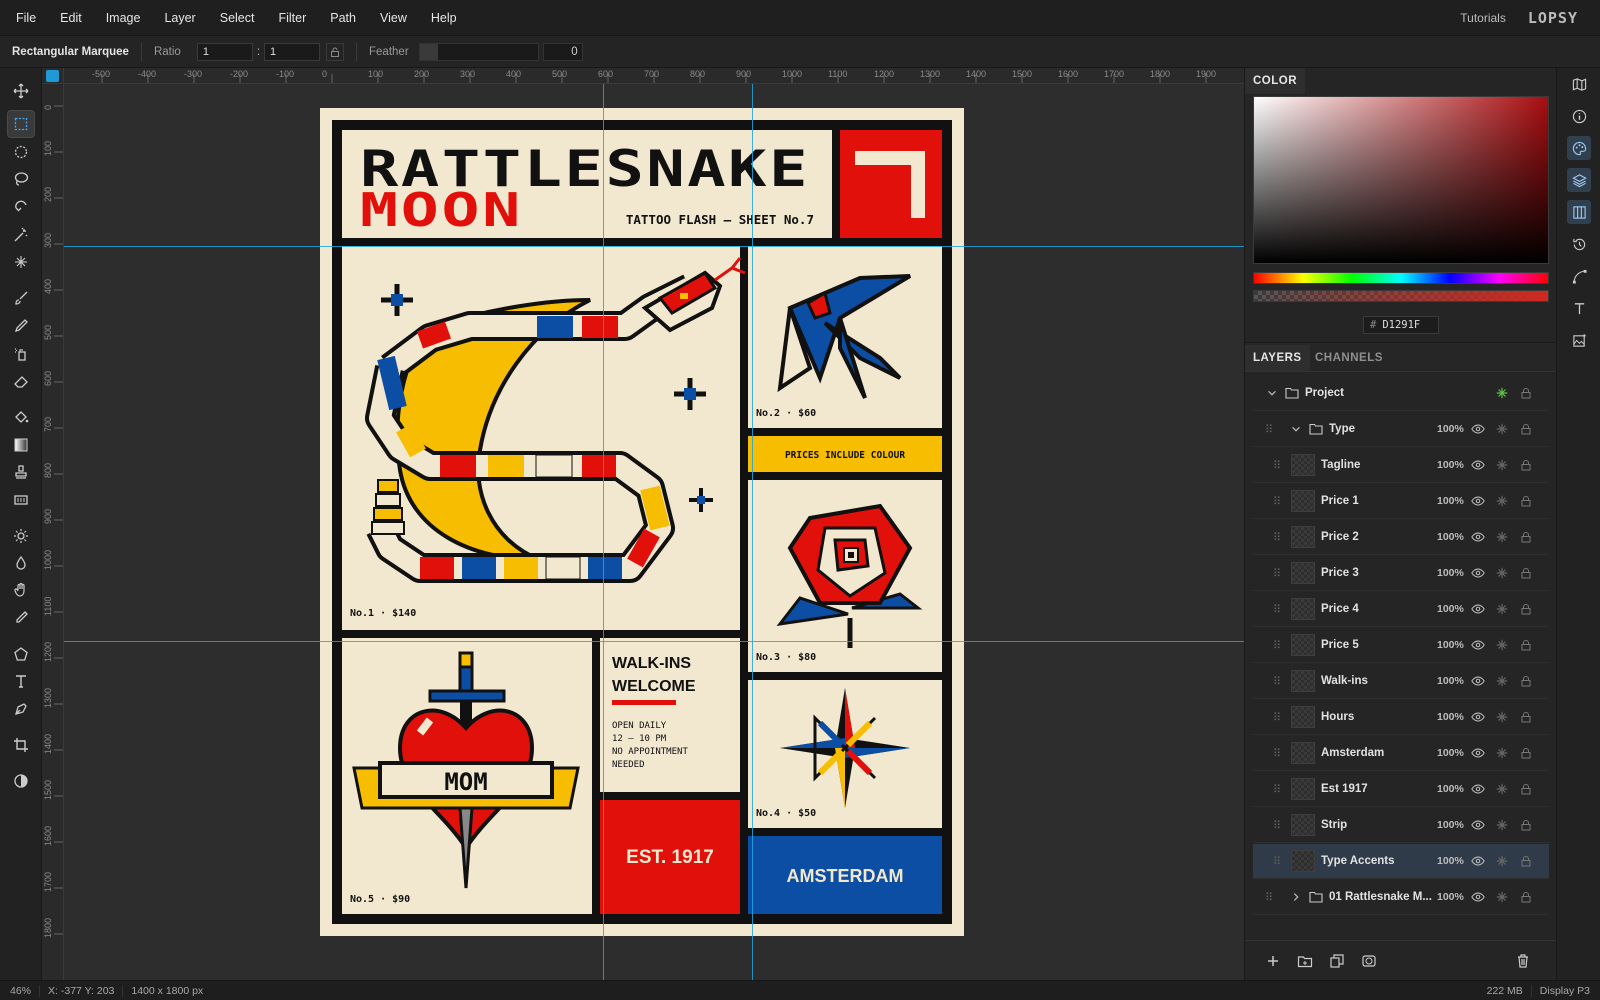 The image size is (1600, 1000). Describe the element at coordinates (1401, 861) in the screenshot. I see `layer-row: ⠿ Type Accents 100%` at that location.